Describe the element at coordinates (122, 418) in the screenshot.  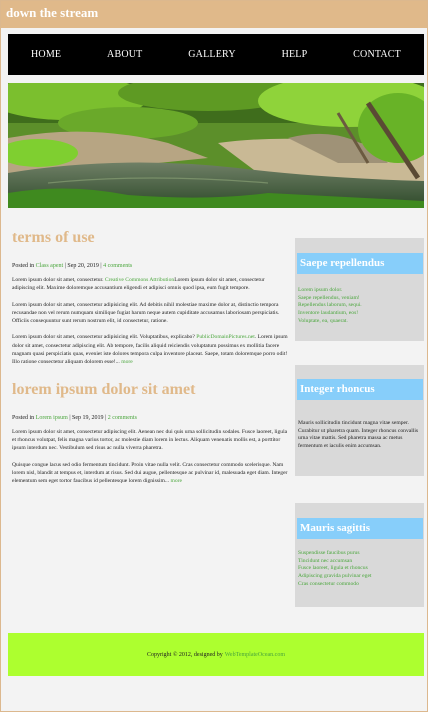
I see `comments-link: 2 comments` at that location.